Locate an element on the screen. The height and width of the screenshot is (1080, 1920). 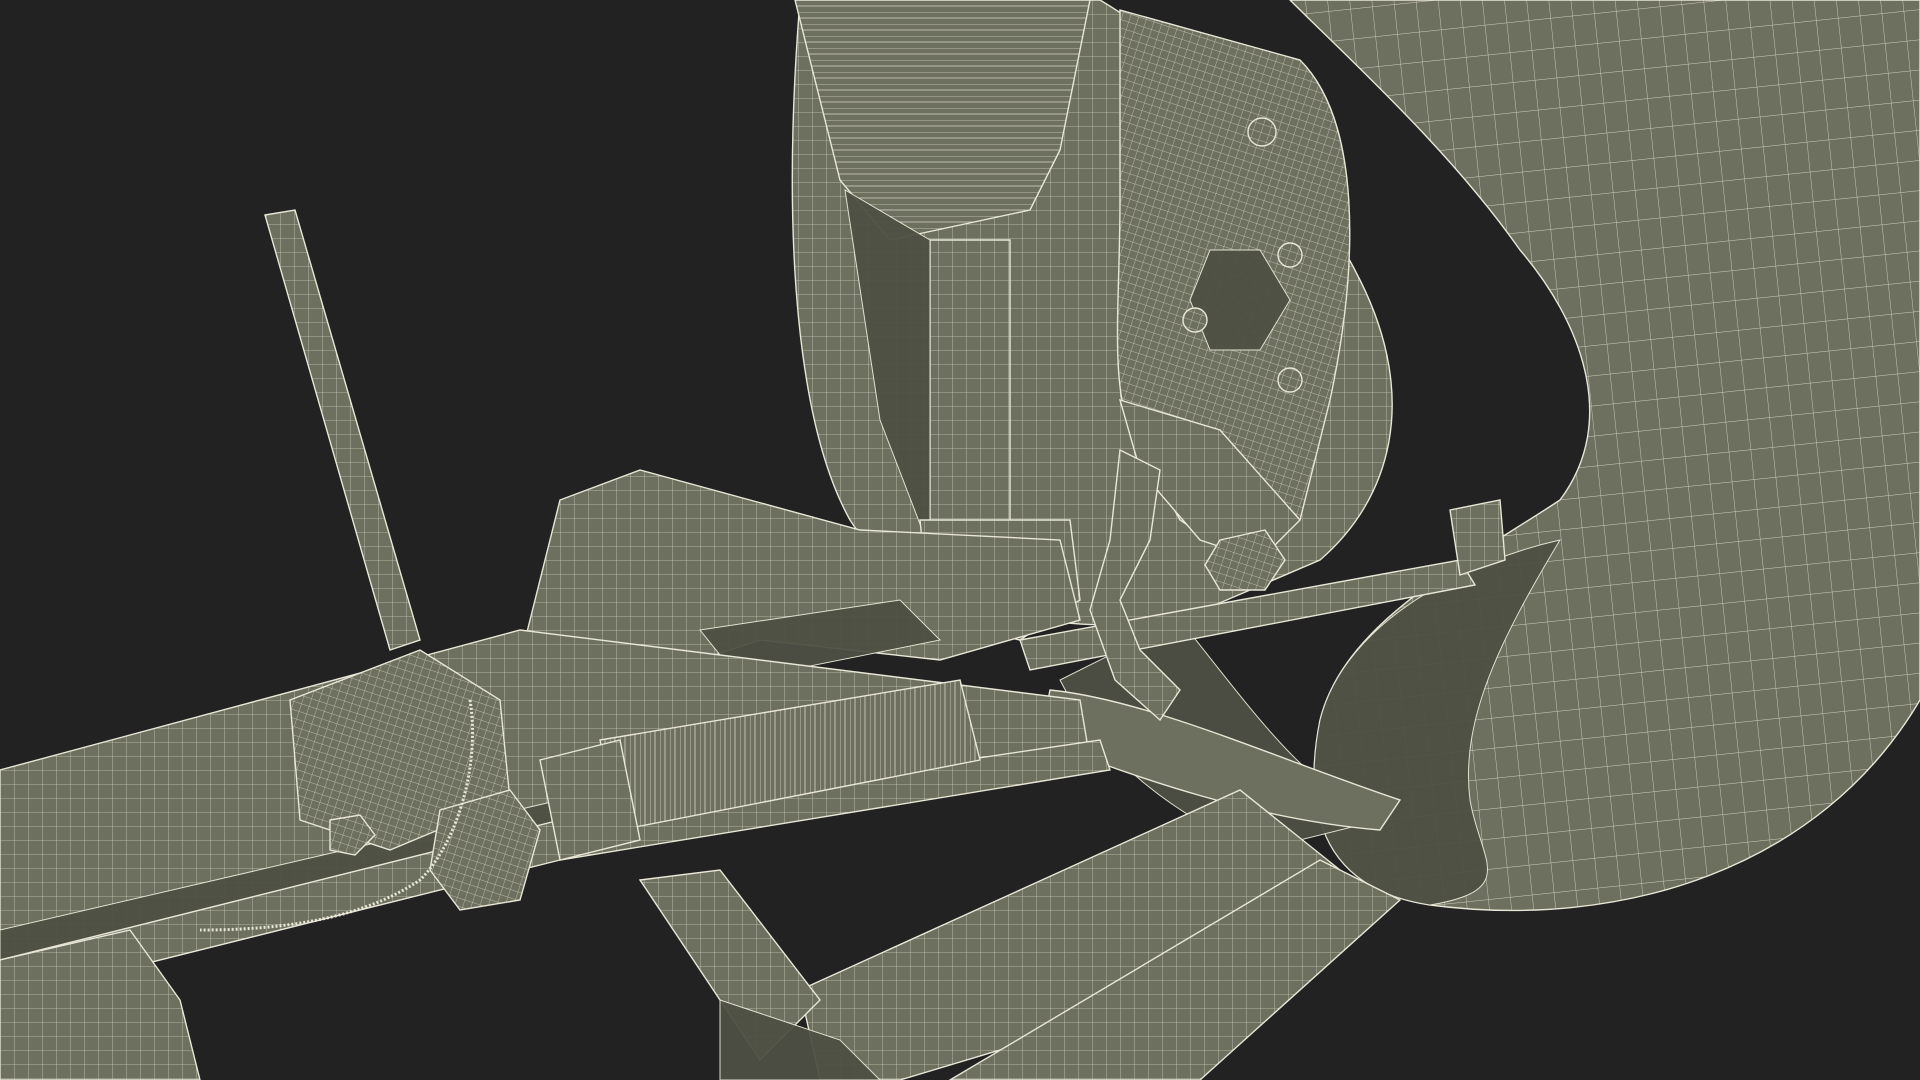
steering-shaft is located at coordinates (342, 430).